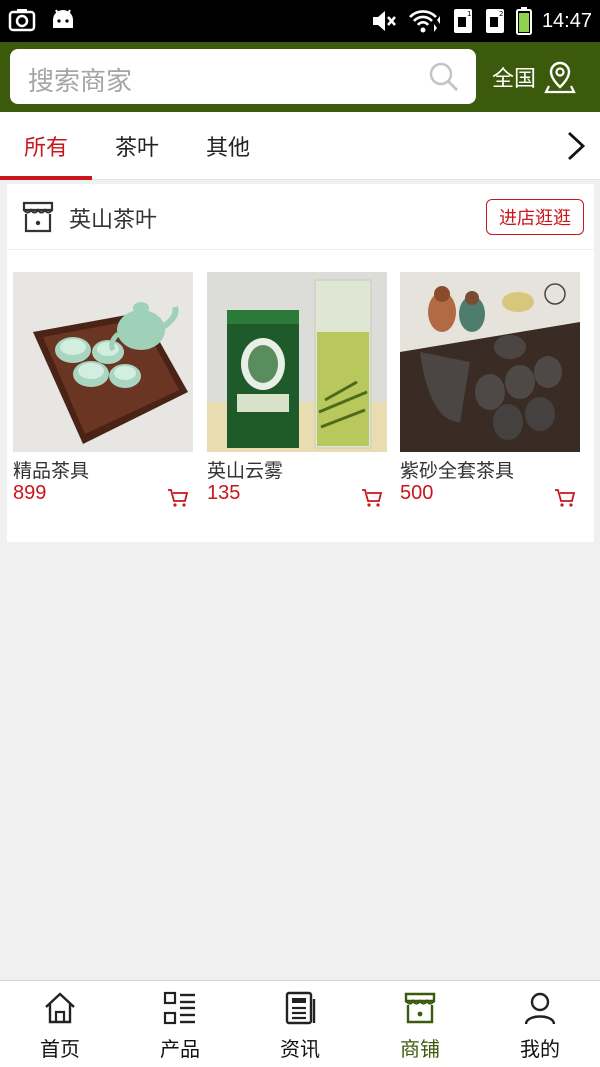 Image resolution: width=600 pixels, height=1067 pixels. I want to click on product-name: 精品茶具, so click(51, 471).